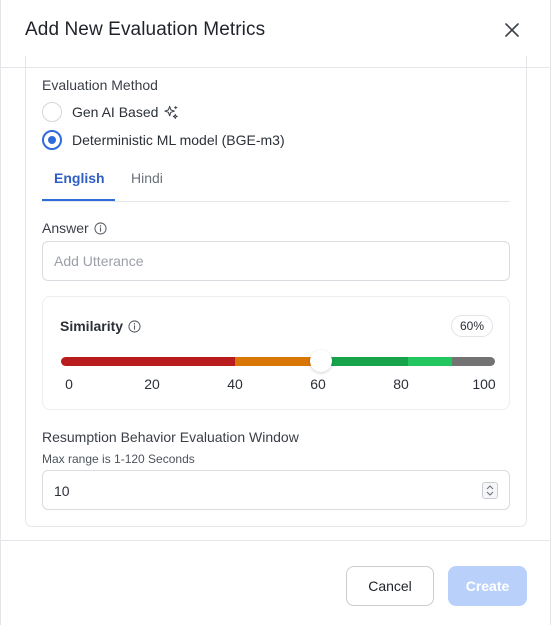 Image resolution: width=551 pixels, height=625 pixels. Describe the element at coordinates (484, 384) in the screenshot. I see `similarity-tick-label: 100` at that location.